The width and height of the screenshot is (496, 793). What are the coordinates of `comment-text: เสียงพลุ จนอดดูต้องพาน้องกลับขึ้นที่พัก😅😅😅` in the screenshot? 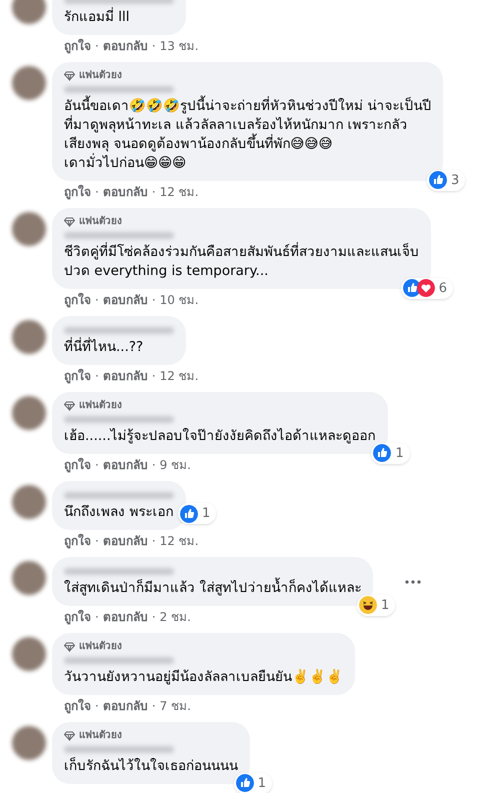 It's located at (248, 144).